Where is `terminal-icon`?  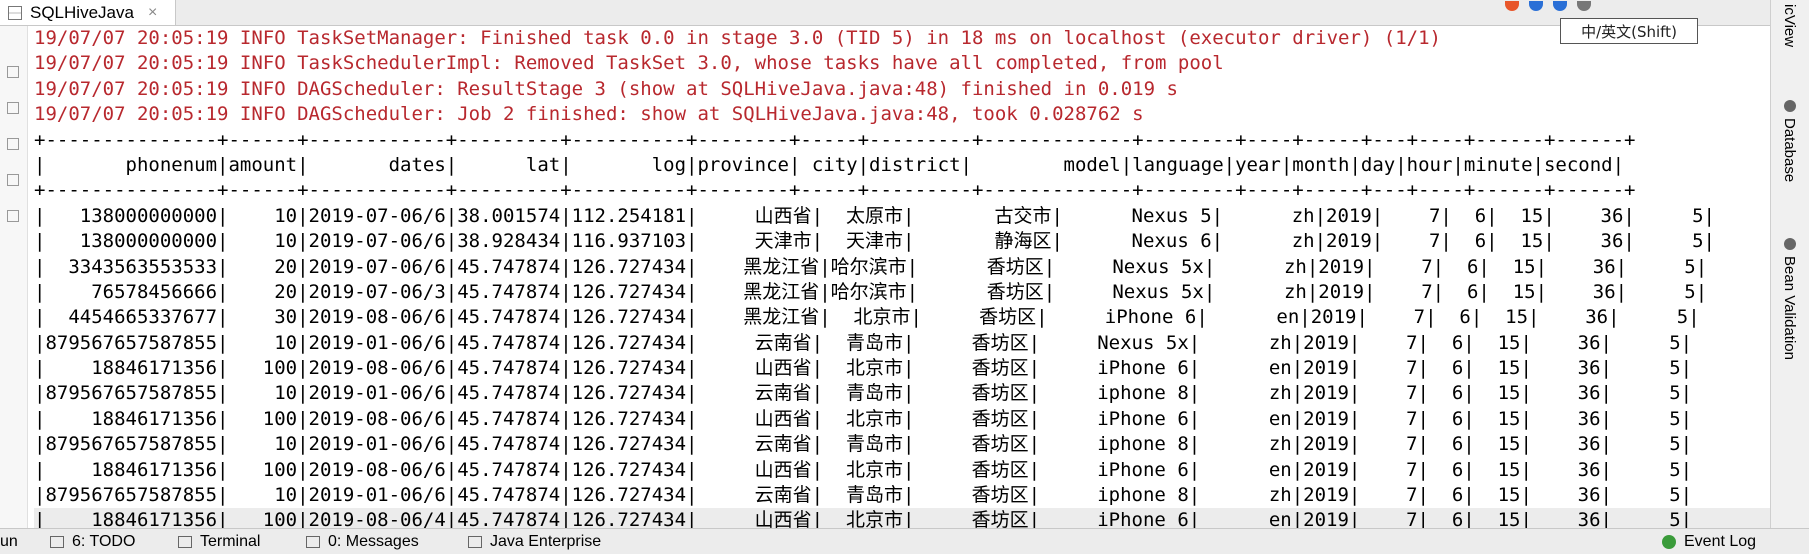 terminal-icon is located at coordinates (185, 541).